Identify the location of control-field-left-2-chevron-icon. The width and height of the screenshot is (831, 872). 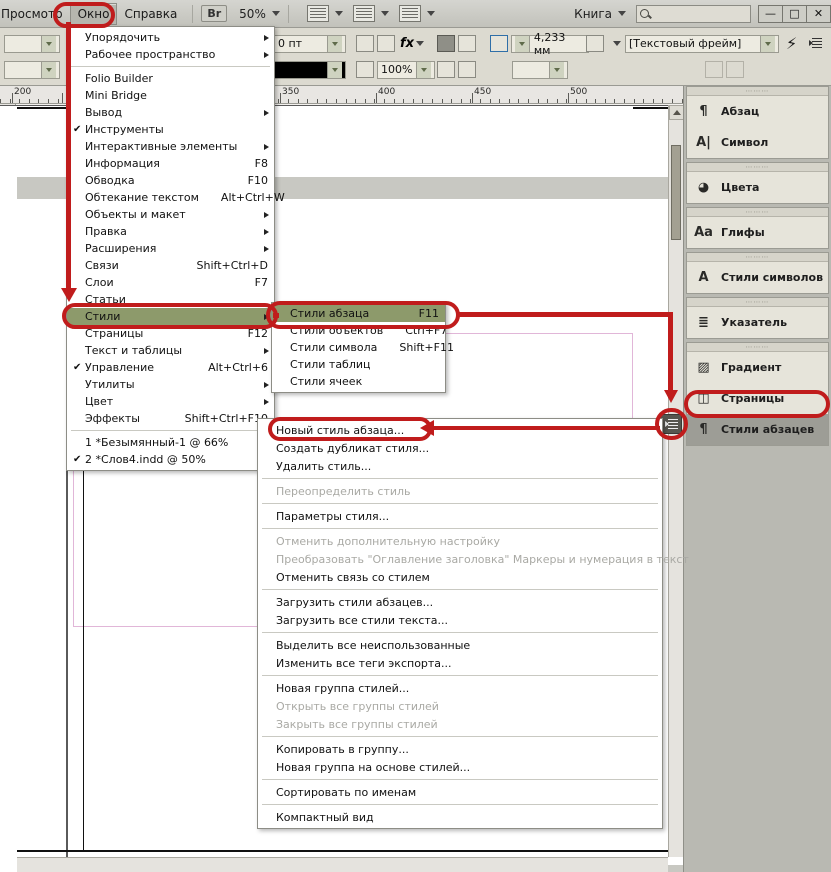
(48, 69).